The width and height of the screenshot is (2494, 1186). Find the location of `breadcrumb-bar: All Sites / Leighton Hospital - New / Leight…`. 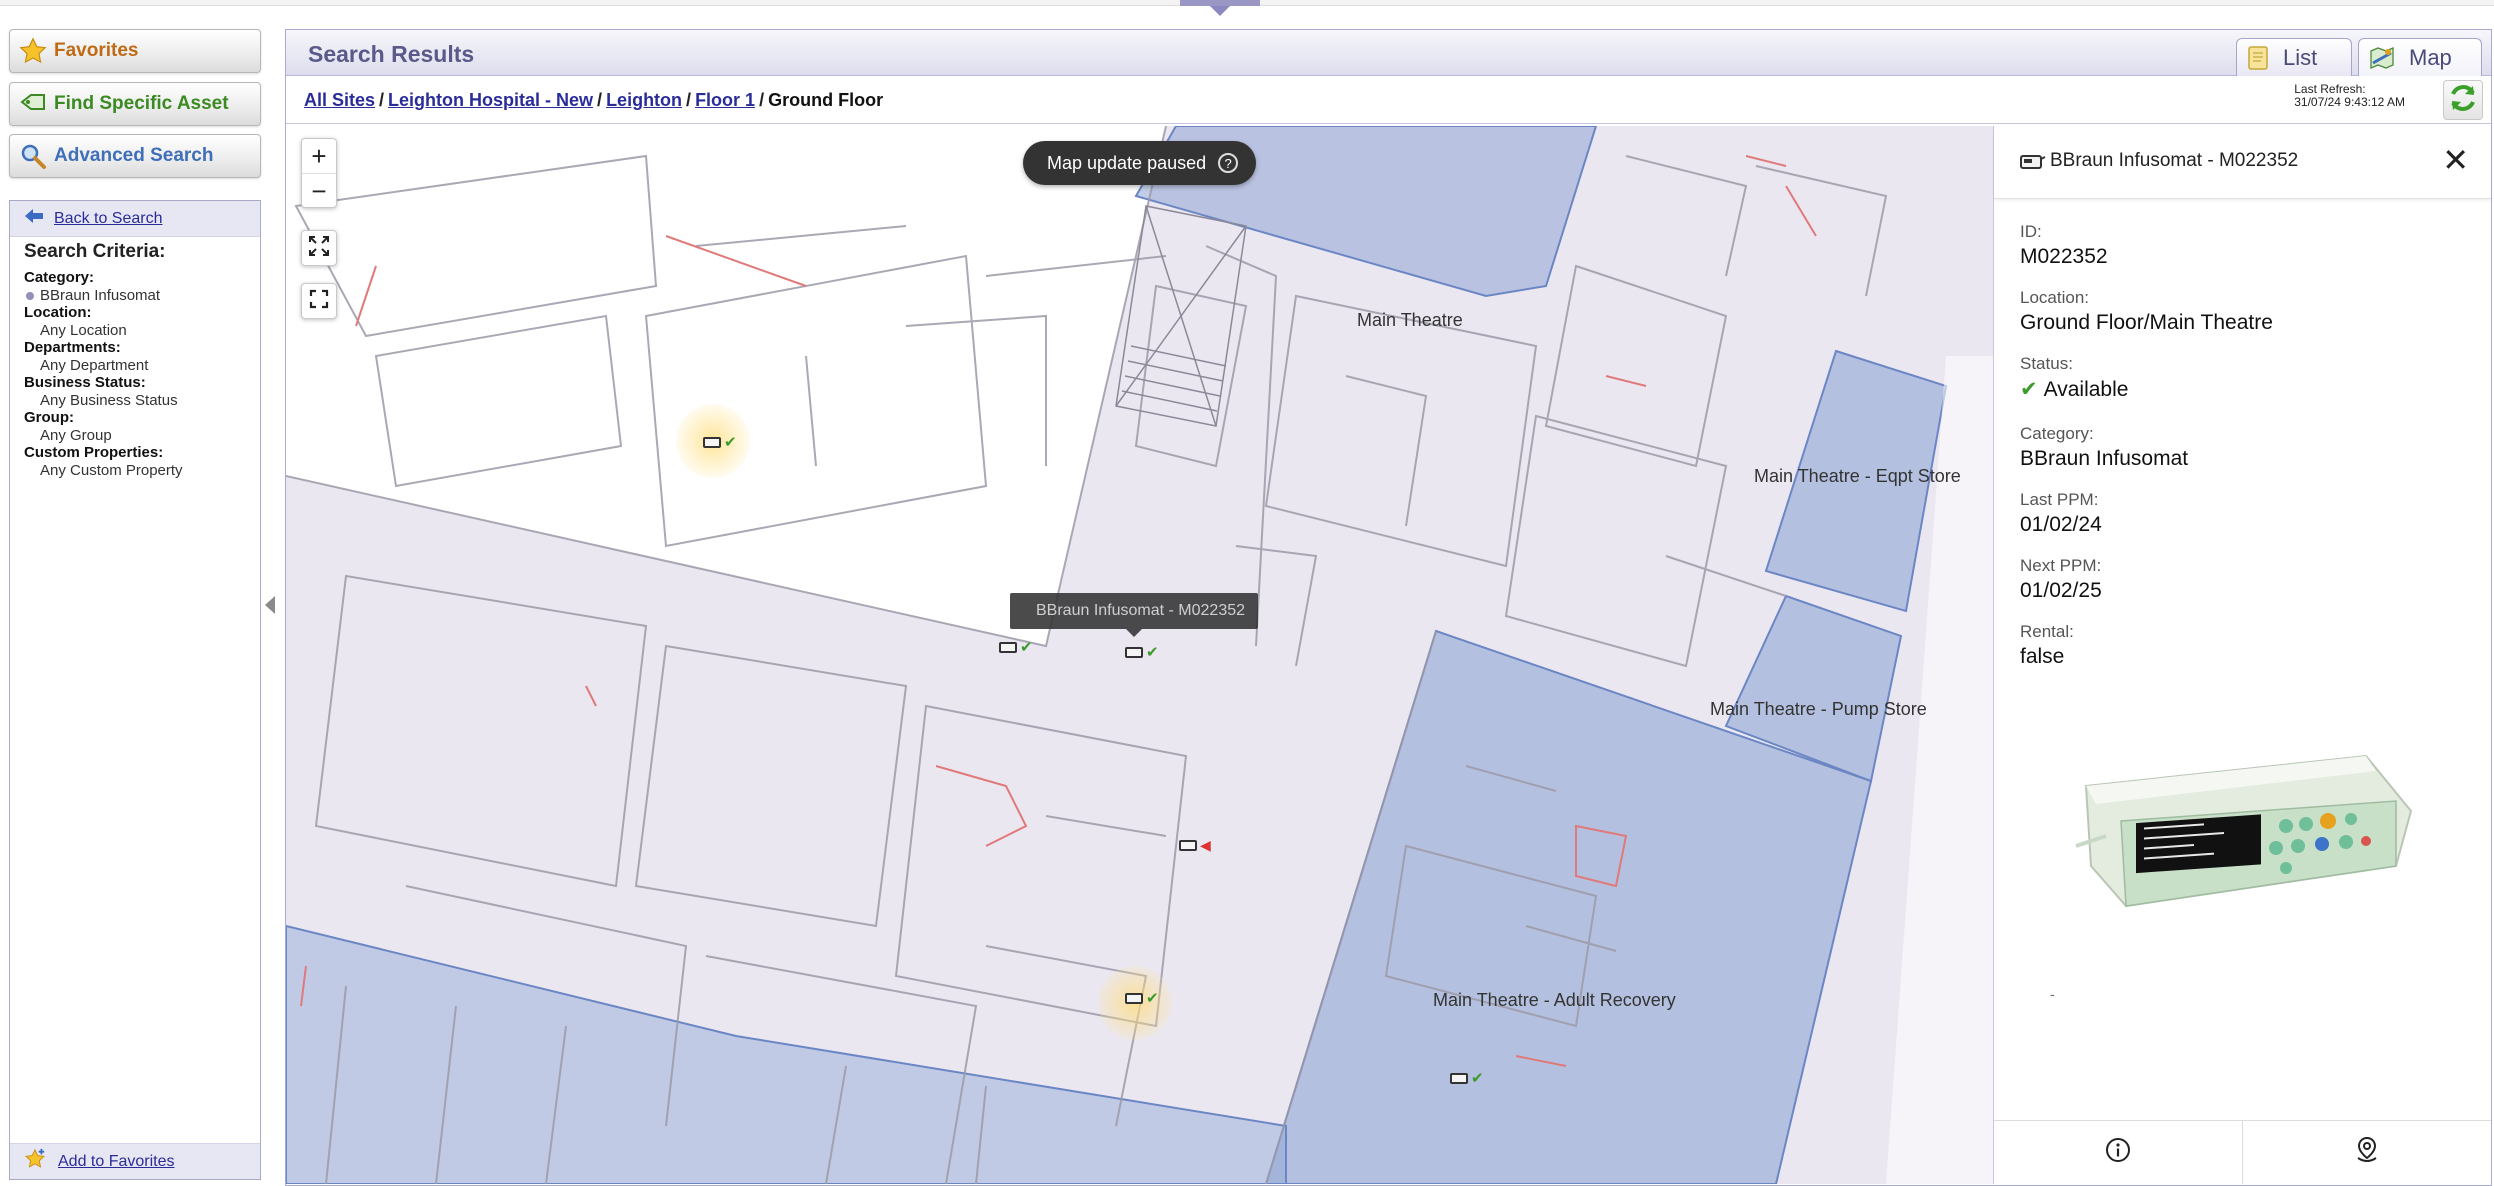

breadcrumb-bar: All Sites / Leighton Hospital - New / Leight… is located at coordinates (1388, 100).